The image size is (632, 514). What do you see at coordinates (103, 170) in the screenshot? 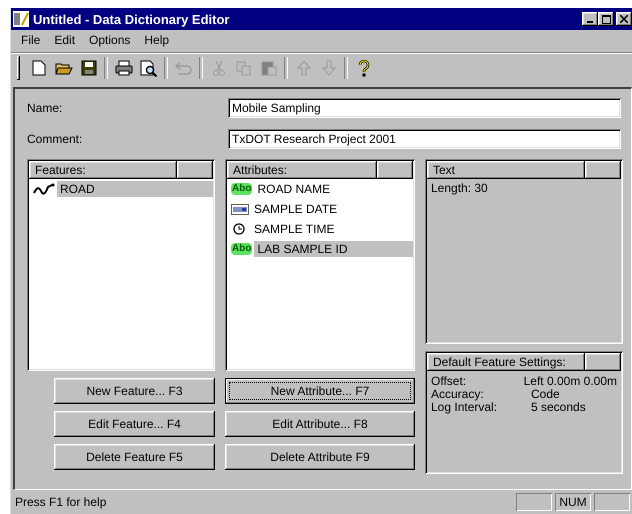
I see `column-header: Features:` at bounding box center [103, 170].